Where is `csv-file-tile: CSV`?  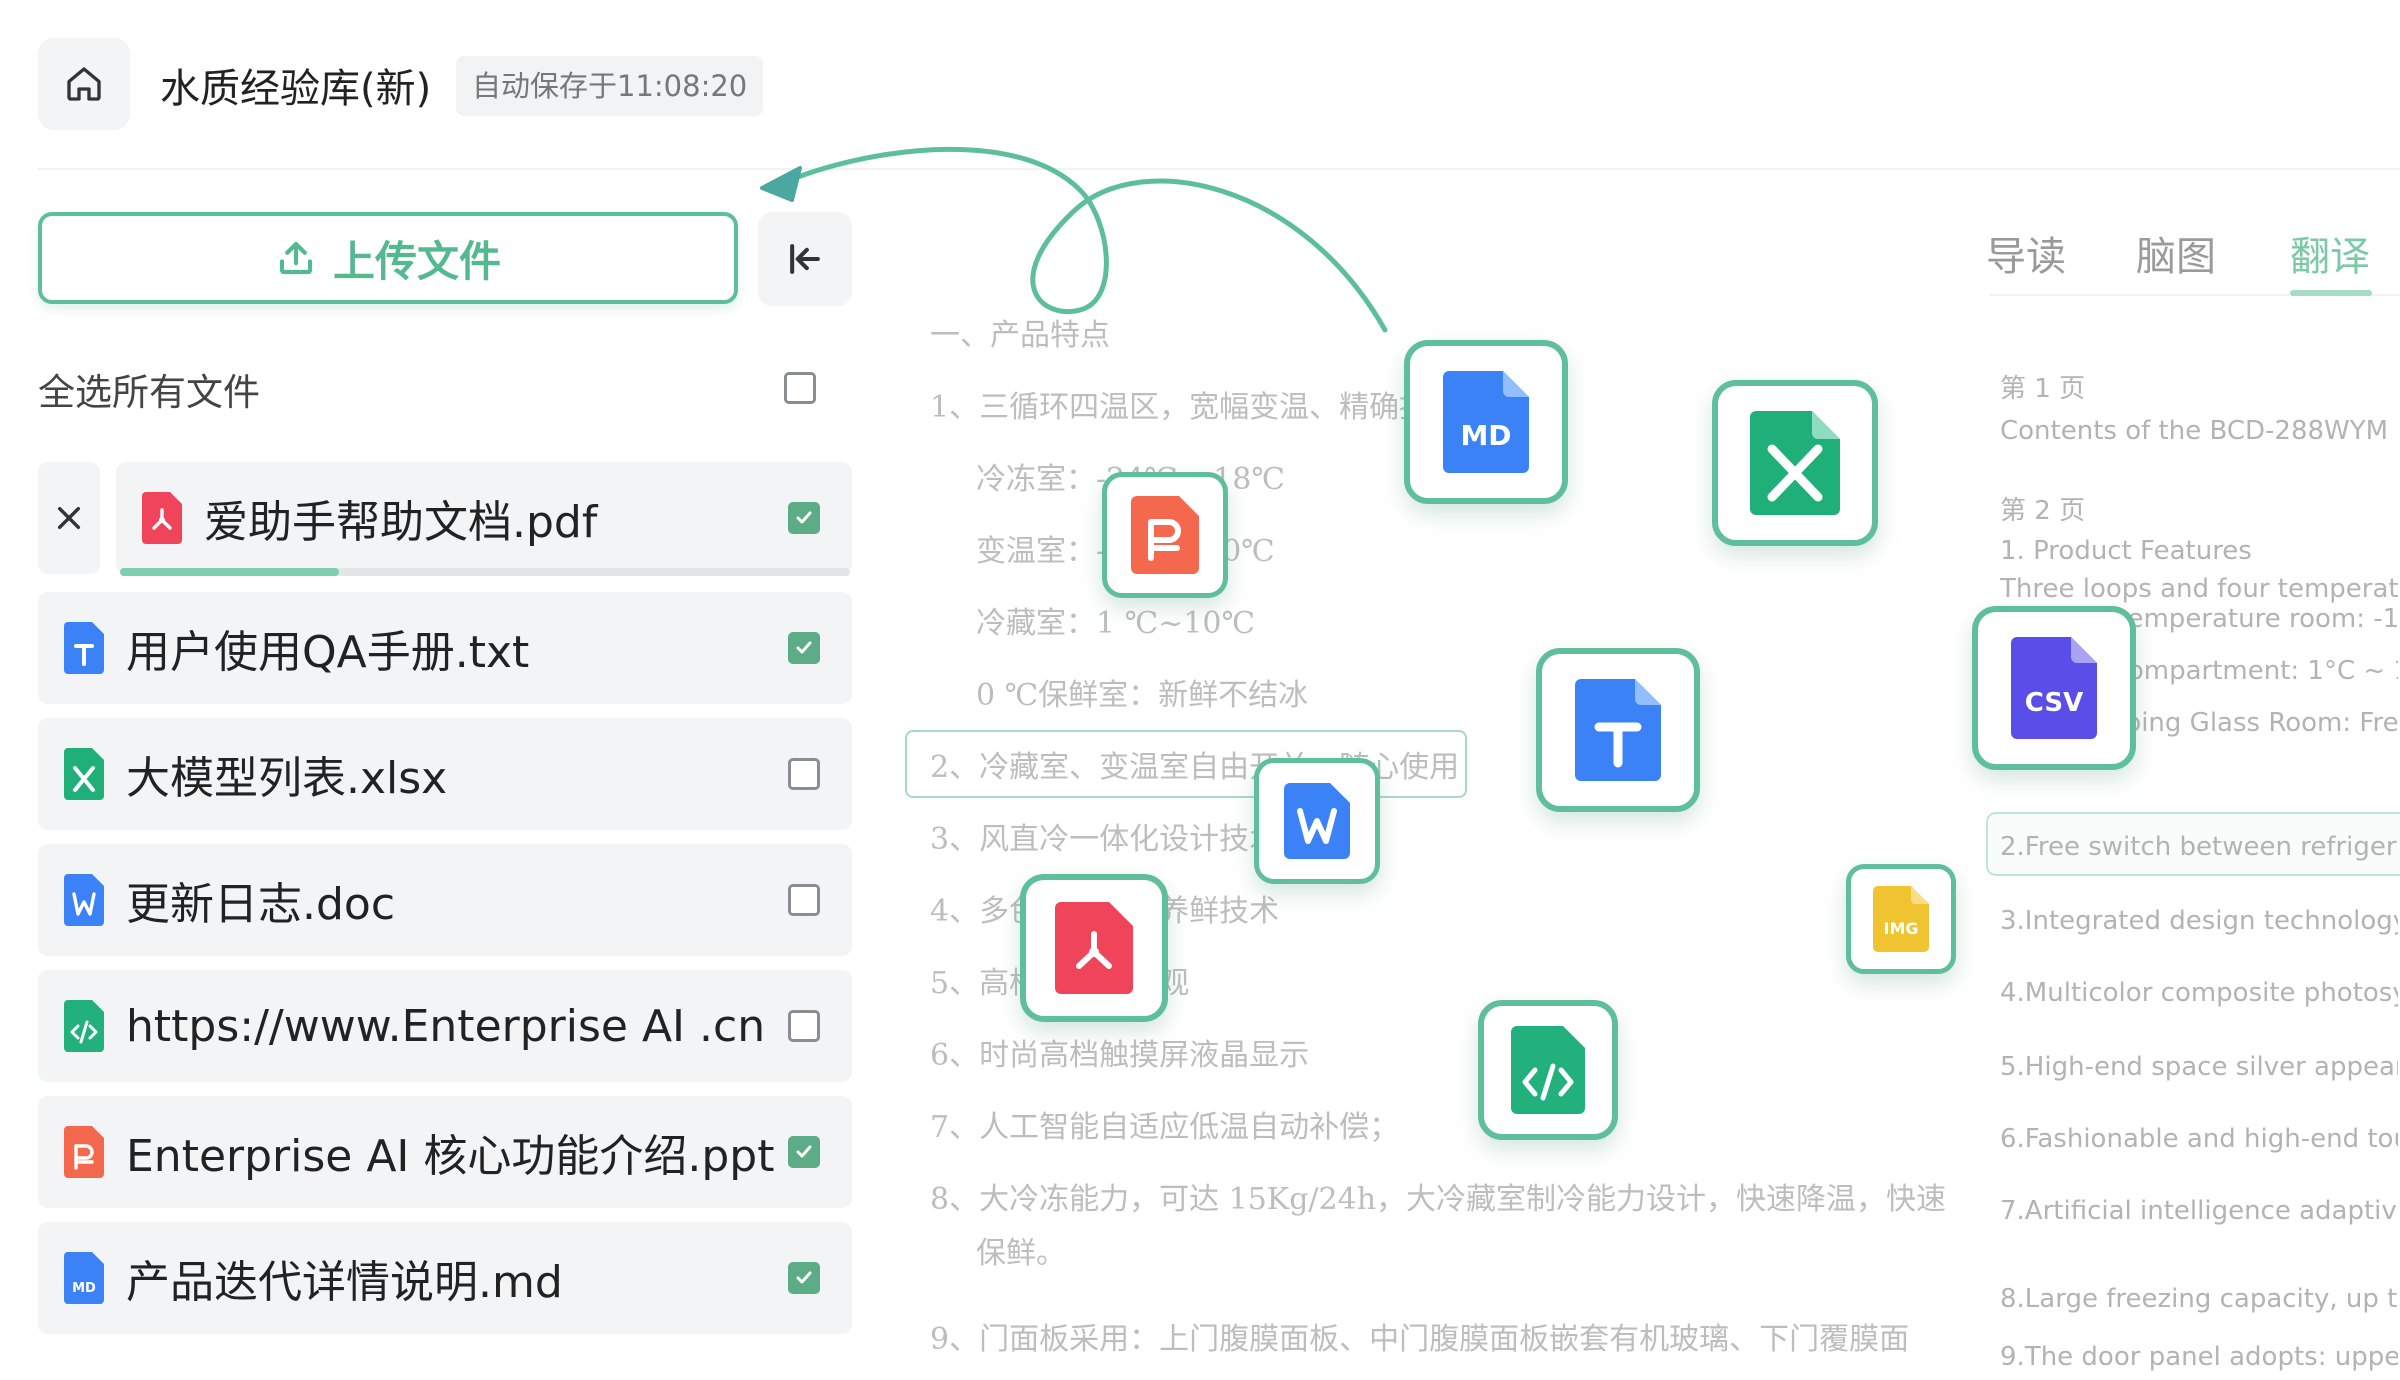
csv-file-tile: CSV is located at coordinates (2054, 688).